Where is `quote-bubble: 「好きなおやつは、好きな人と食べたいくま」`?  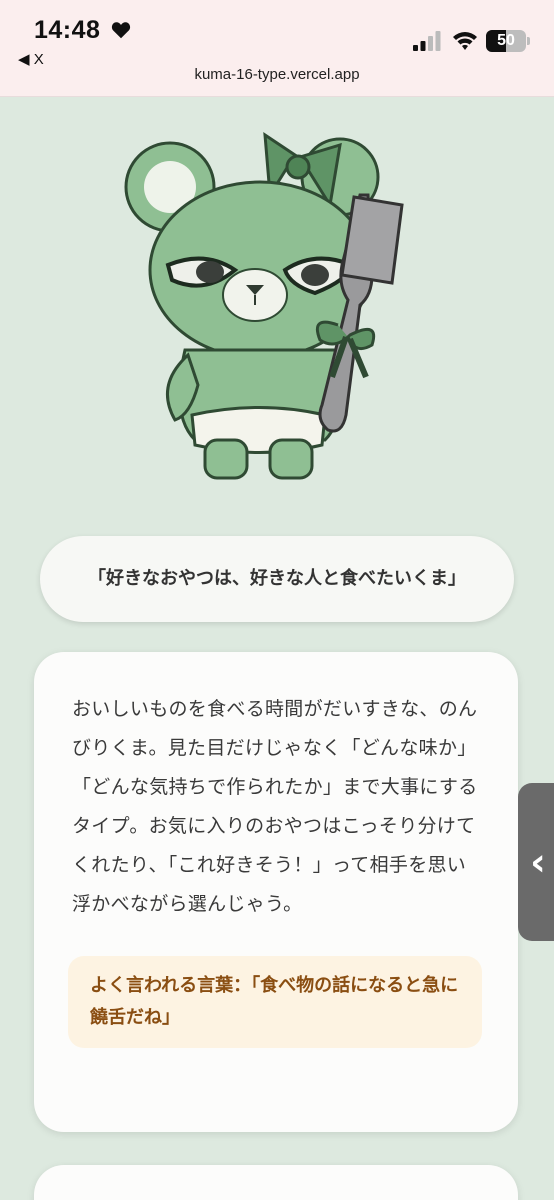
quote-bubble: 「好きなおやつは、好きな人と食べたいくま」 is located at coordinates (277, 579).